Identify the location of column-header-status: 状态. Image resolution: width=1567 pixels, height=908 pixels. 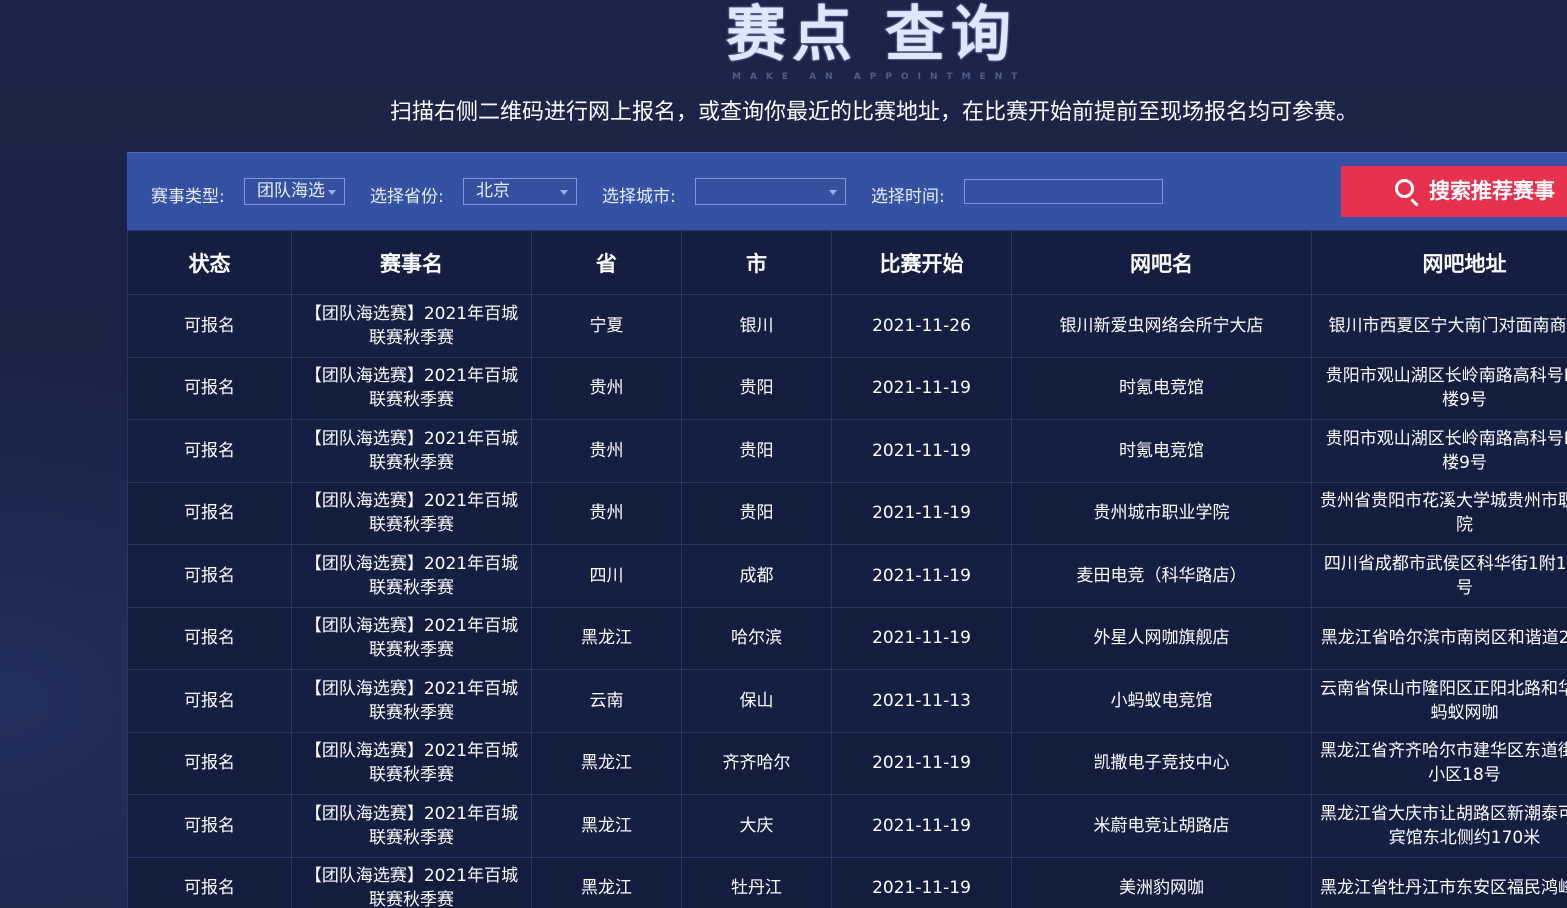
(209, 262).